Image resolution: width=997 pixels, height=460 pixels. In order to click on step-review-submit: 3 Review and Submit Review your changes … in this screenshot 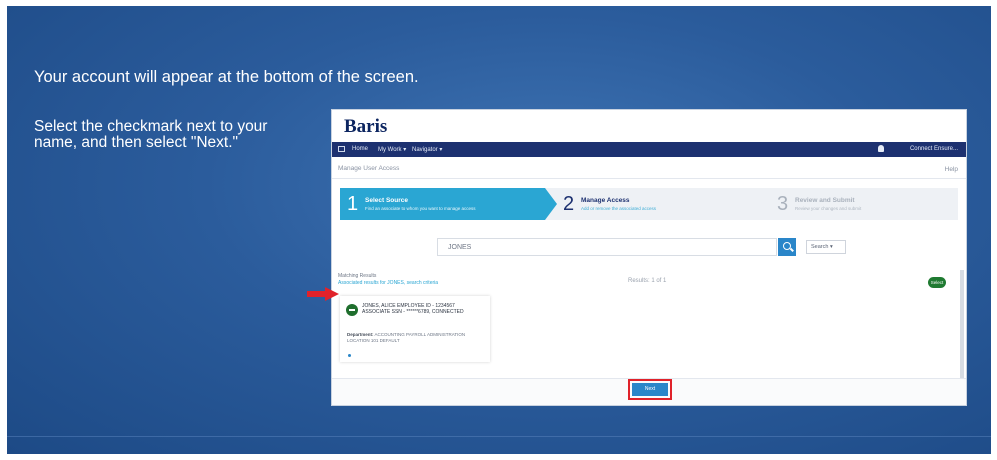, I will do `click(860, 204)`.